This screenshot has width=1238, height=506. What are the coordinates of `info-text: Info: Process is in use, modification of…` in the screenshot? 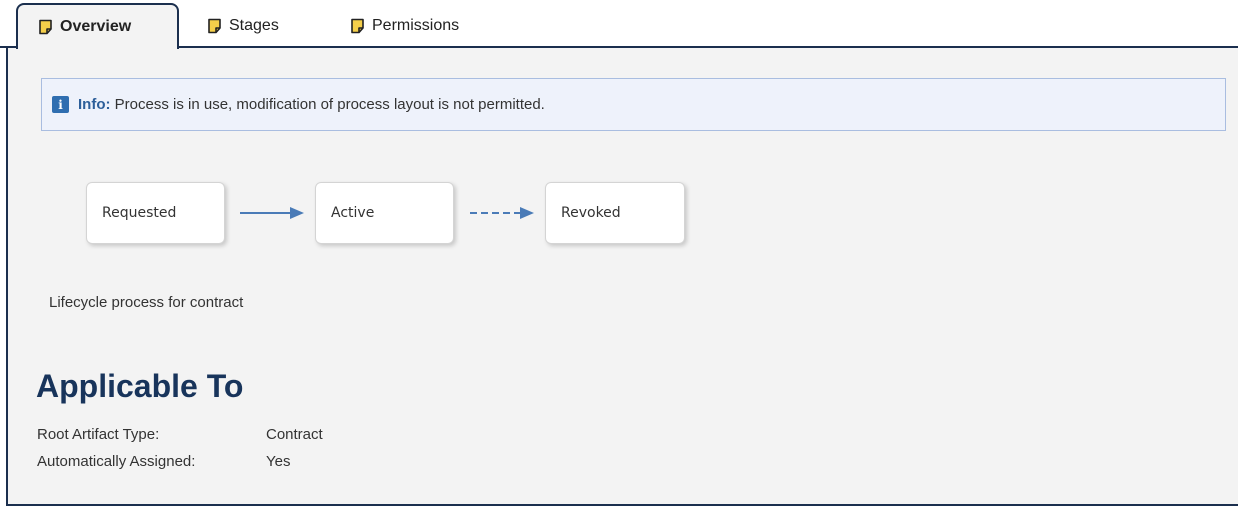 It's located at (311, 104).